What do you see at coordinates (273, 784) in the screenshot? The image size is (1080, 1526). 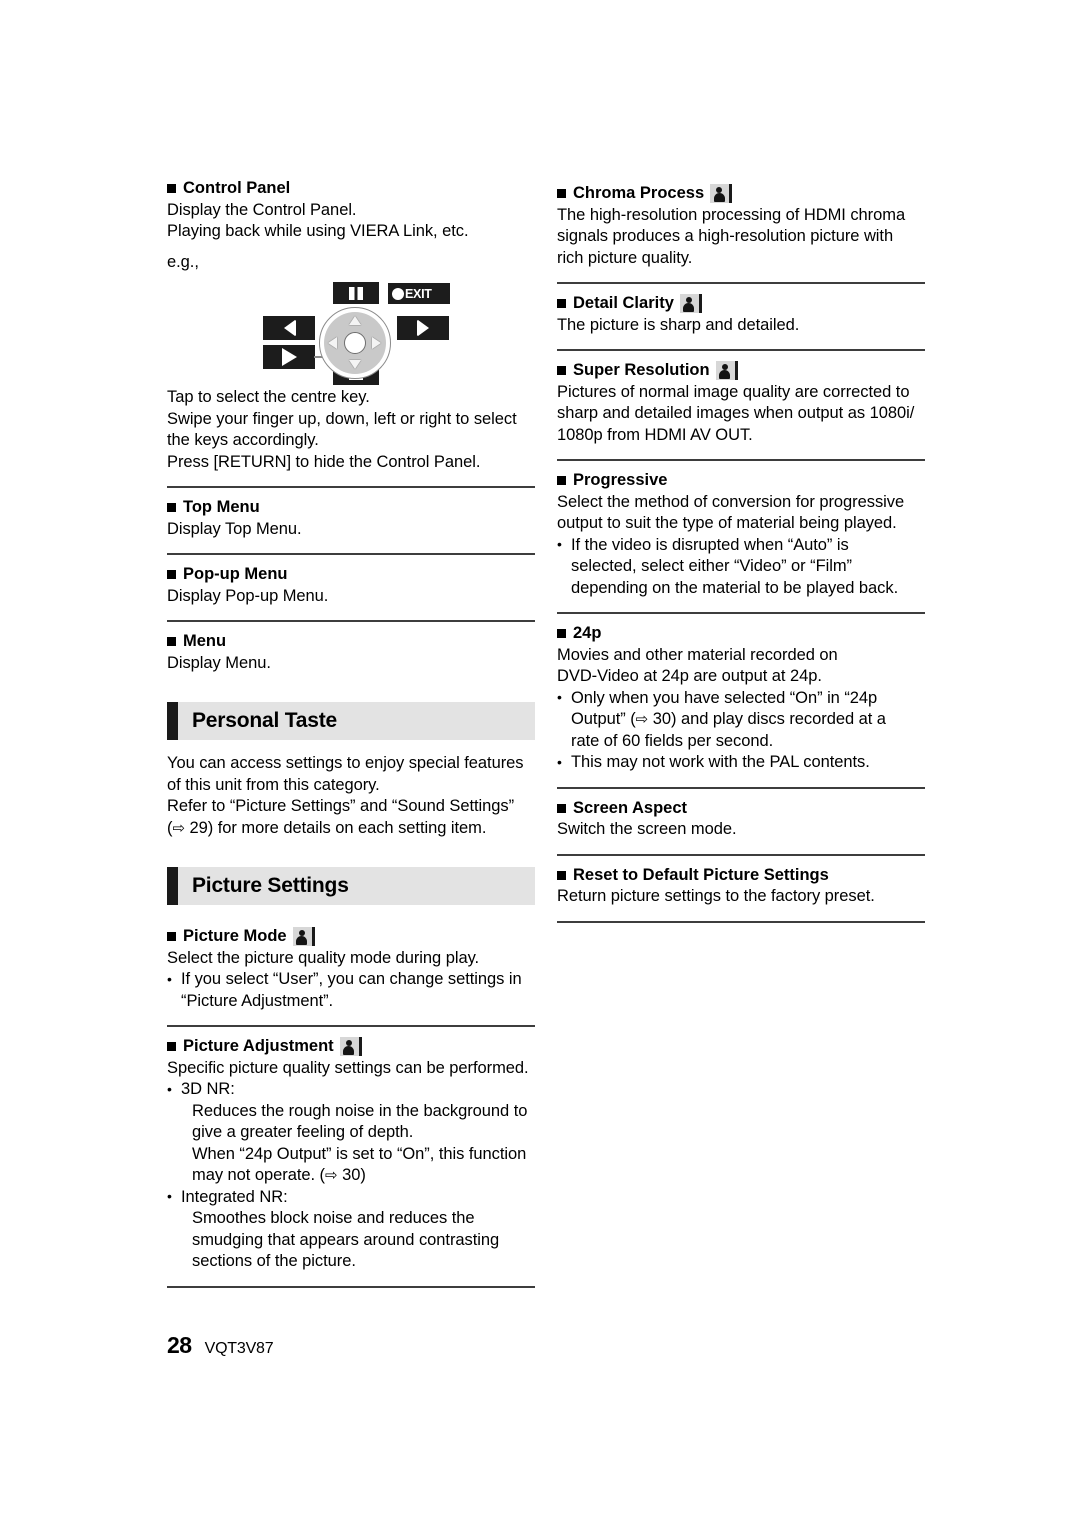 I see `personal-taste-line-2: of this unit from this category.` at bounding box center [273, 784].